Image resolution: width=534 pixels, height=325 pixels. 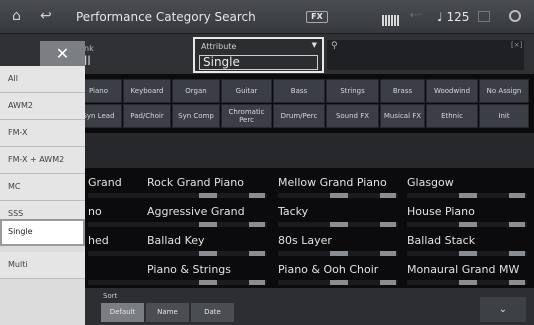 What do you see at coordinates (89, 48) in the screenshot?
I see `bank-label: nk` at bounding box center [89, 48].